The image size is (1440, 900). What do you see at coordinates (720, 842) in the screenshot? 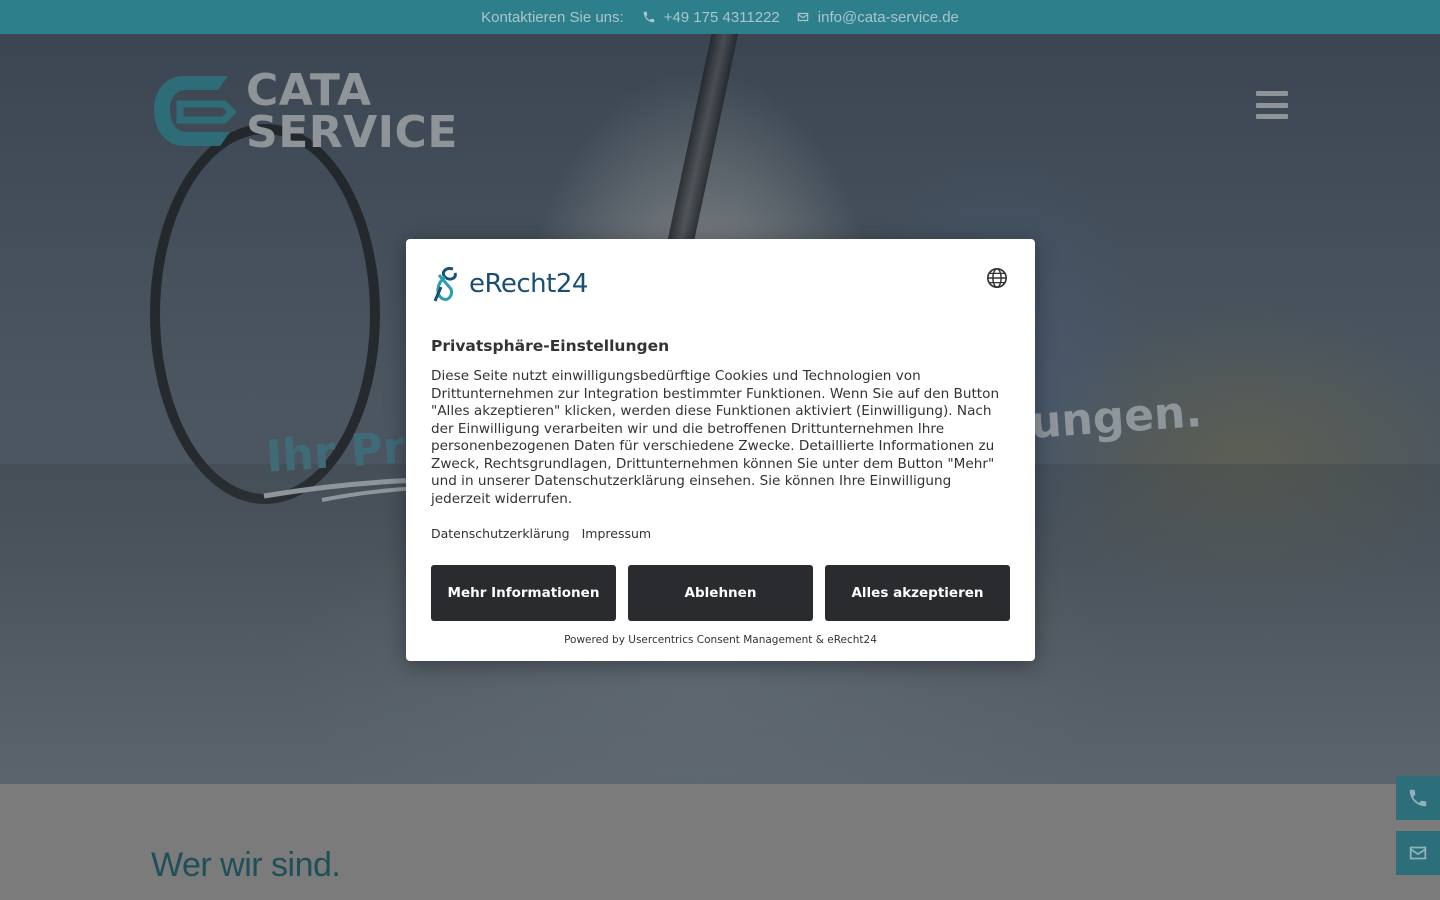
I see `about-section: Wer wir sind.` at bounding box center [720, 842].